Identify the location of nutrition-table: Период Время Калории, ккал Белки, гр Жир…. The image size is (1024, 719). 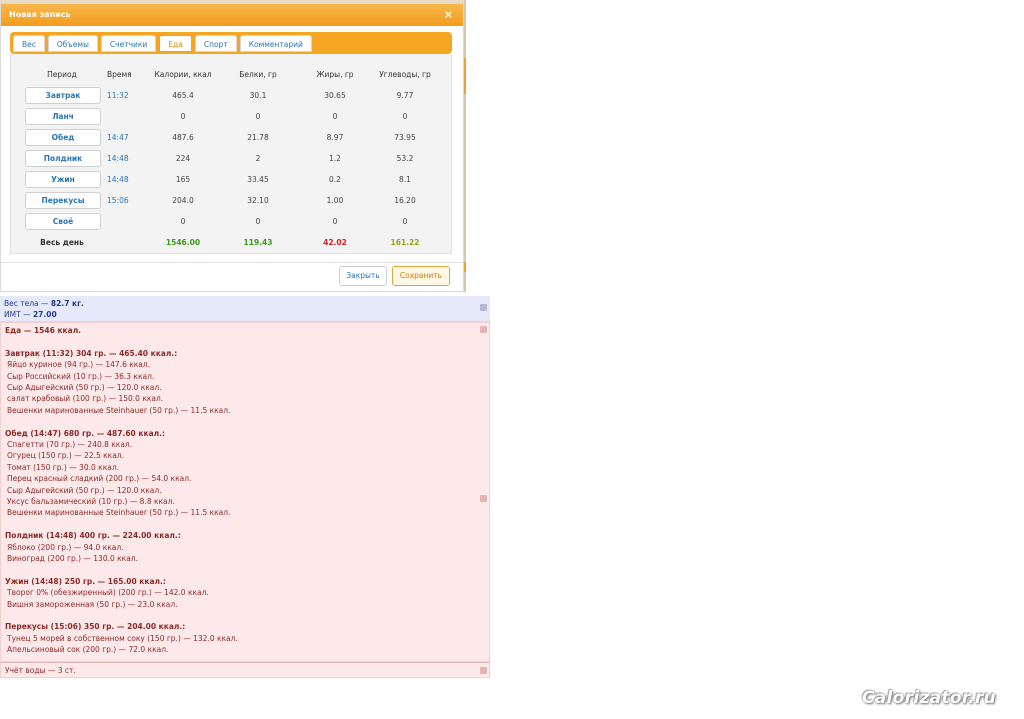
(233, 158).